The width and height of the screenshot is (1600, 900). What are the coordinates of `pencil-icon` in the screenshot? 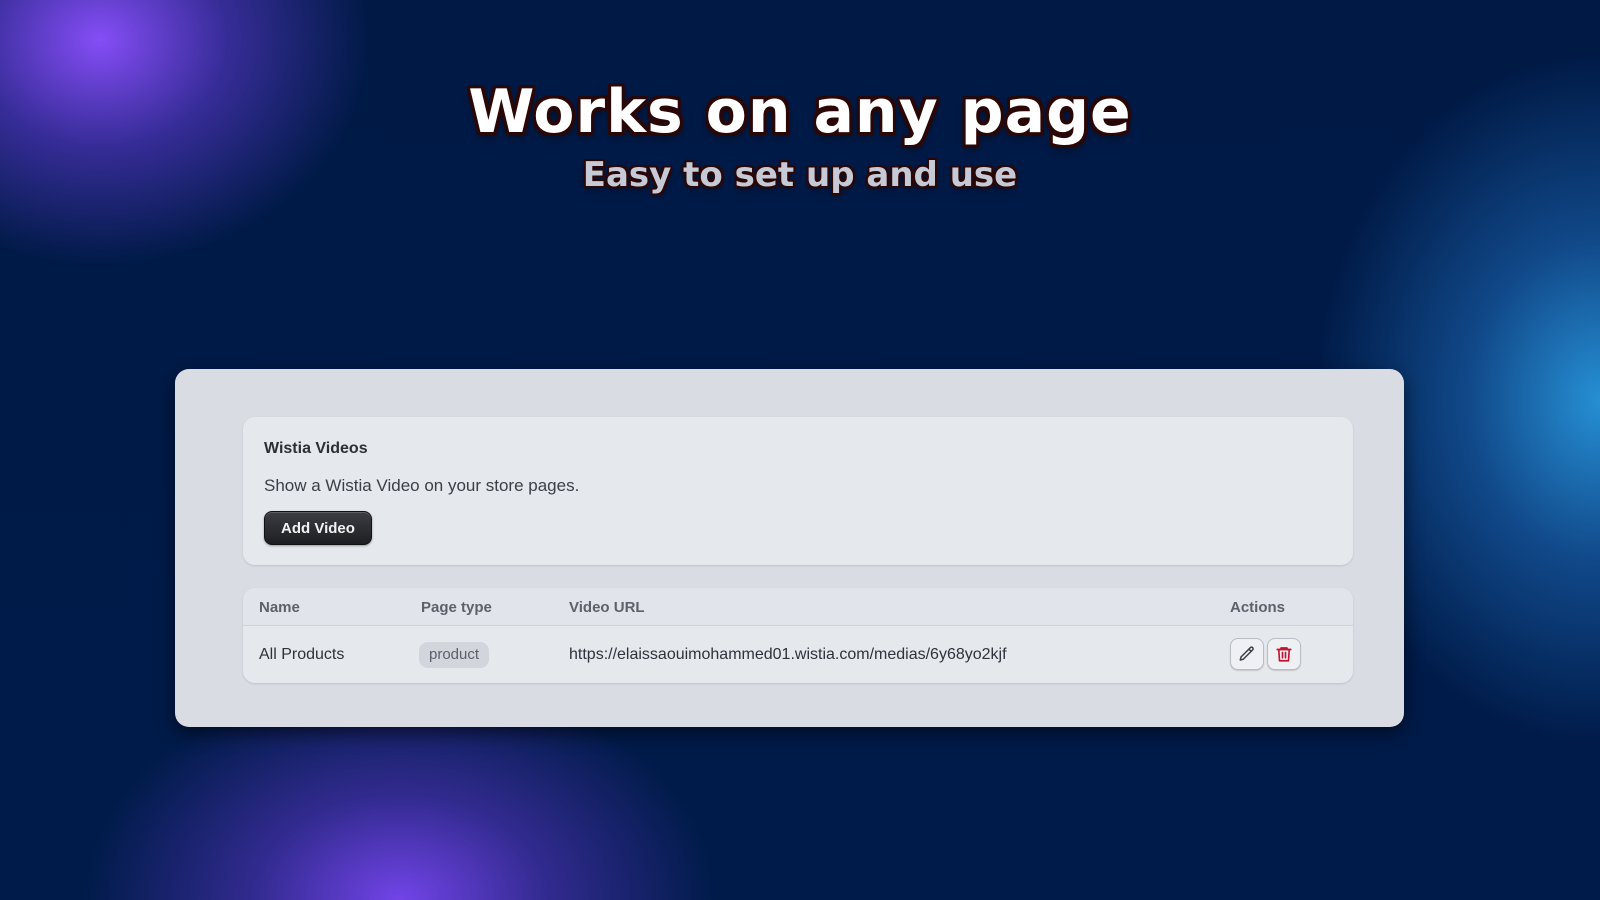 It's located at (1246, 653).